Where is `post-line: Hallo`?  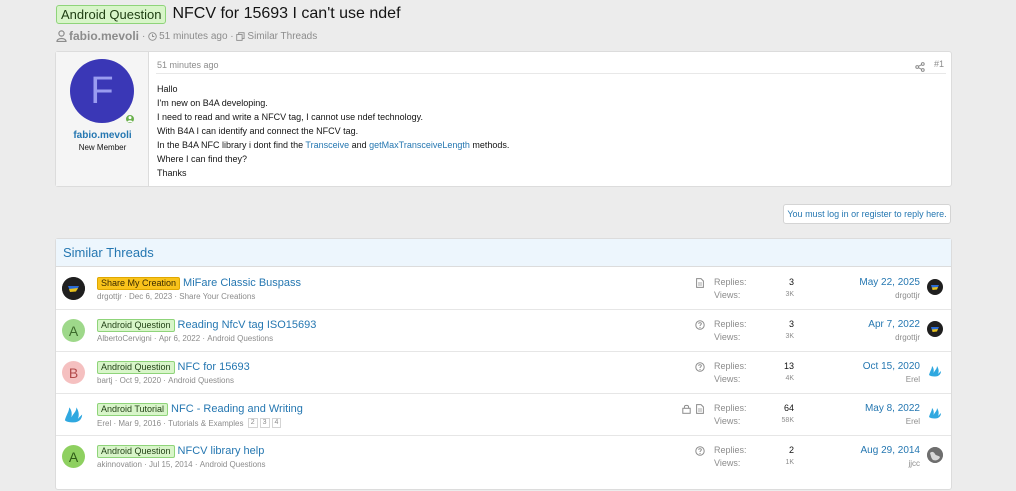
post-line: Hallo is located at coordinates (167, 89).